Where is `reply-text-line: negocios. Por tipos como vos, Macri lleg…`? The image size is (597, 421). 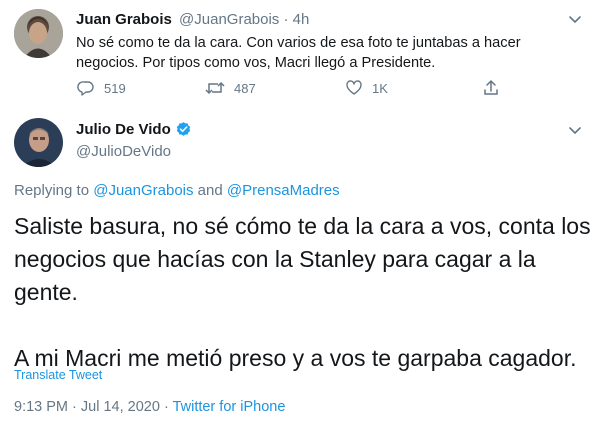 reply-text-line: negocios. Por tipos como vos, Macri lleg… is located at coordinates (256, 63).